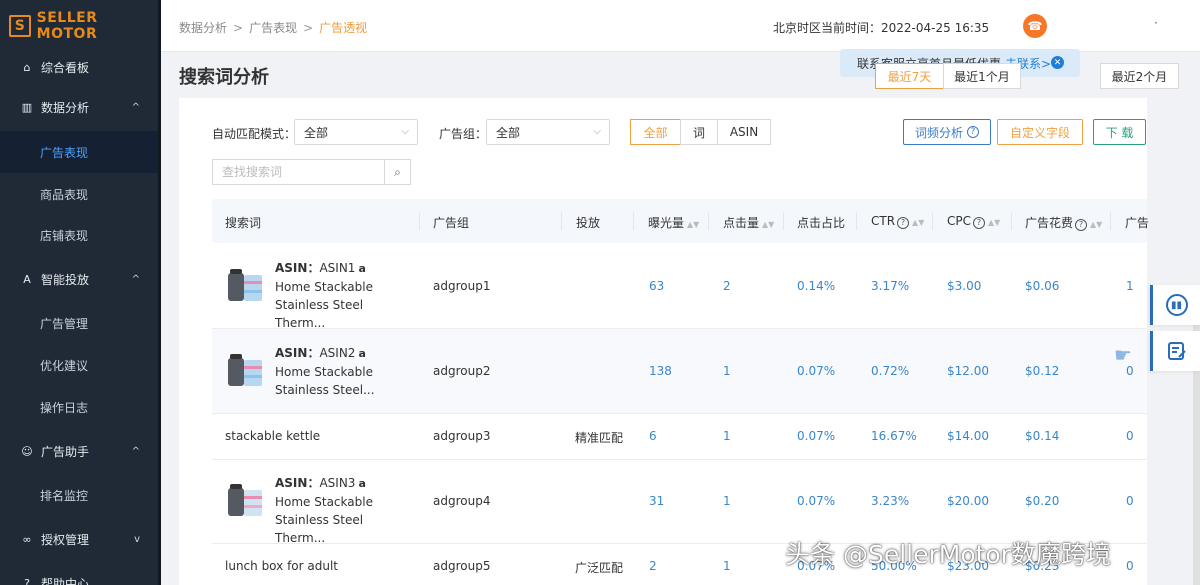 This screenshot has width=1200, height=585. Describe the element at coordinates (79, 573) in the screenshot. I see `sidebar-item-help: ? 帮助中心` at that location.